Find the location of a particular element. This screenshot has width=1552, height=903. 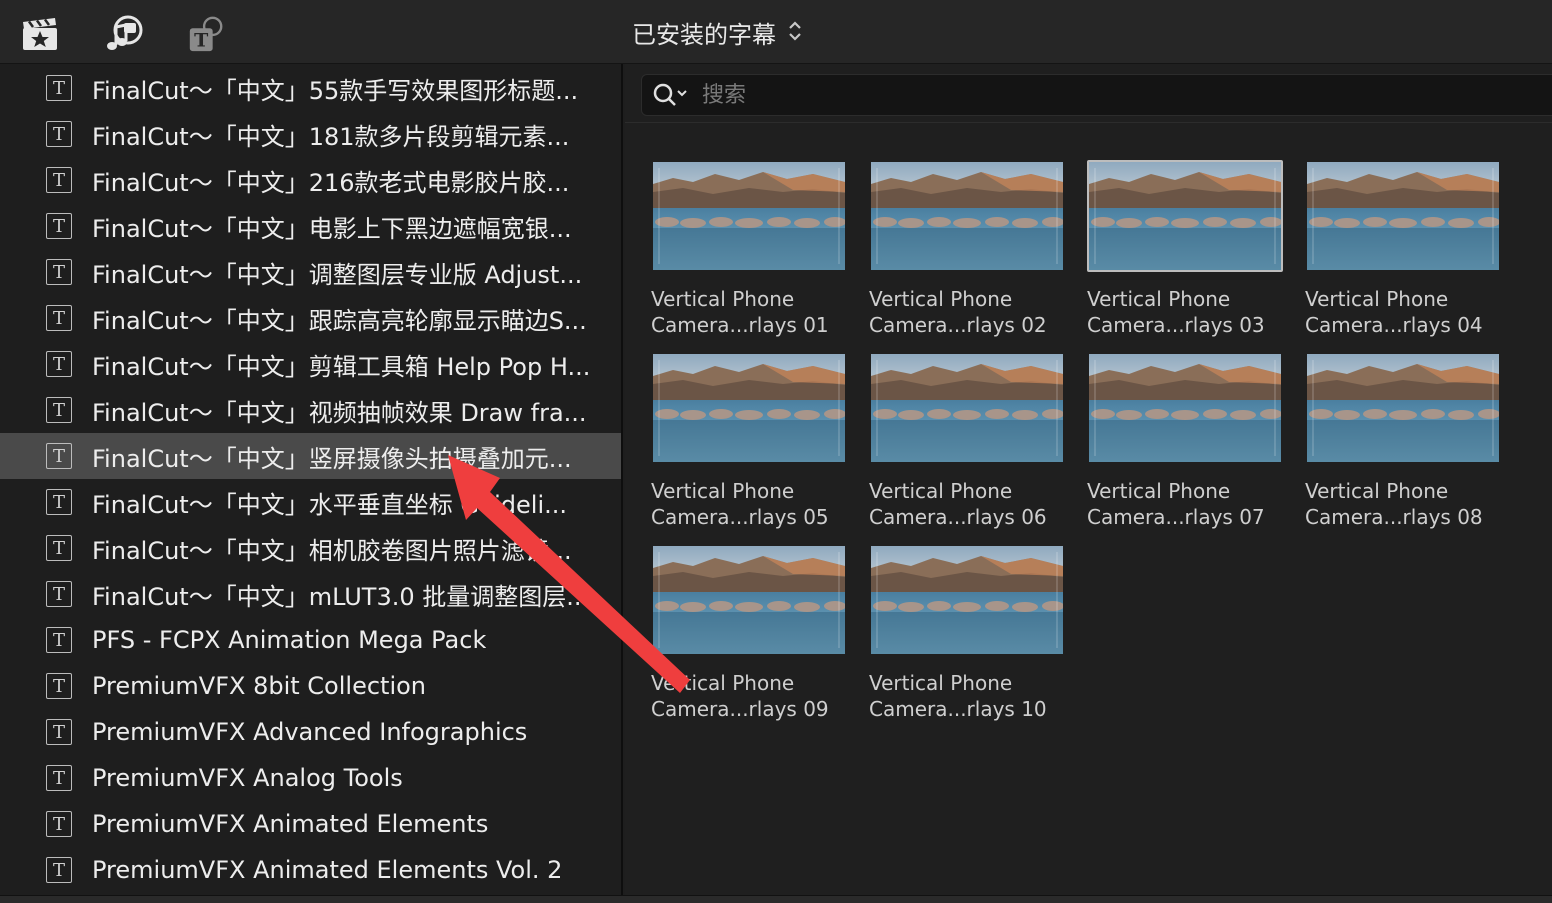

thumbnail-label-line2: Camera...rlays 09 is located at coordinates (740, 709).